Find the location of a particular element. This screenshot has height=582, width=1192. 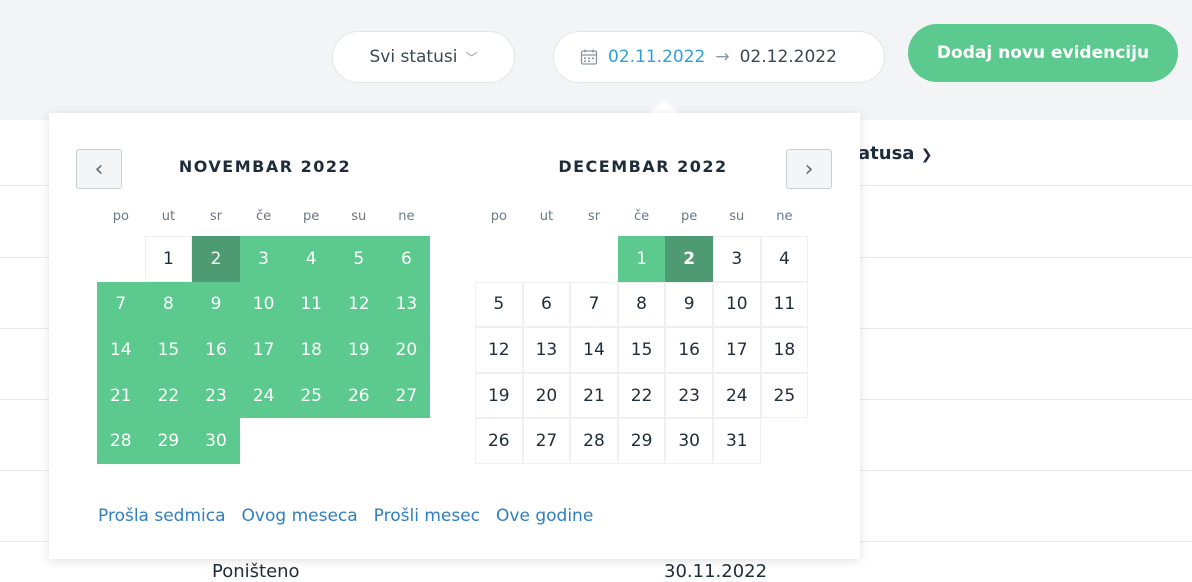

weekday-label: su is located at coordinates (737, 216).